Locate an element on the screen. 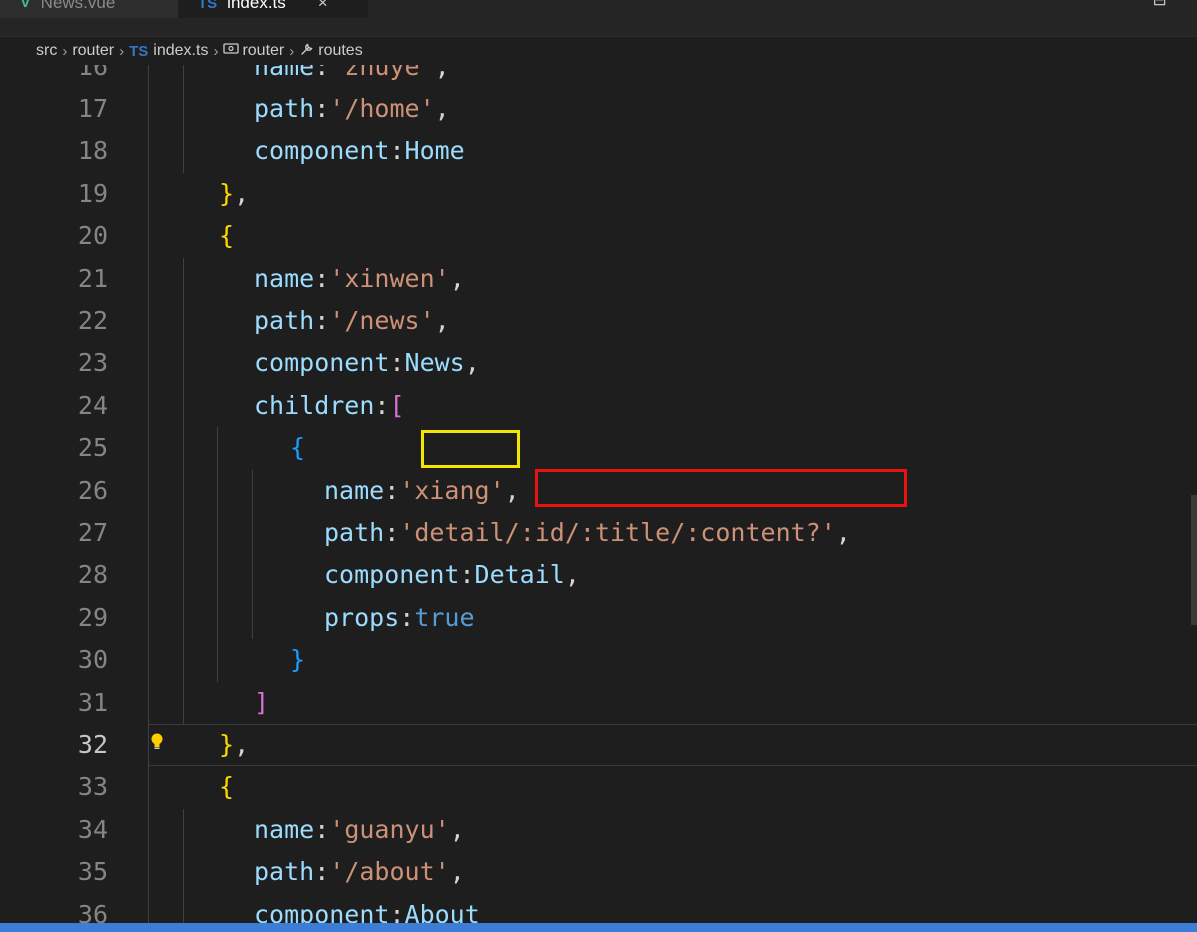 The image size is (1197, 932). line-number: 36 is located at coordinates (54, 908).